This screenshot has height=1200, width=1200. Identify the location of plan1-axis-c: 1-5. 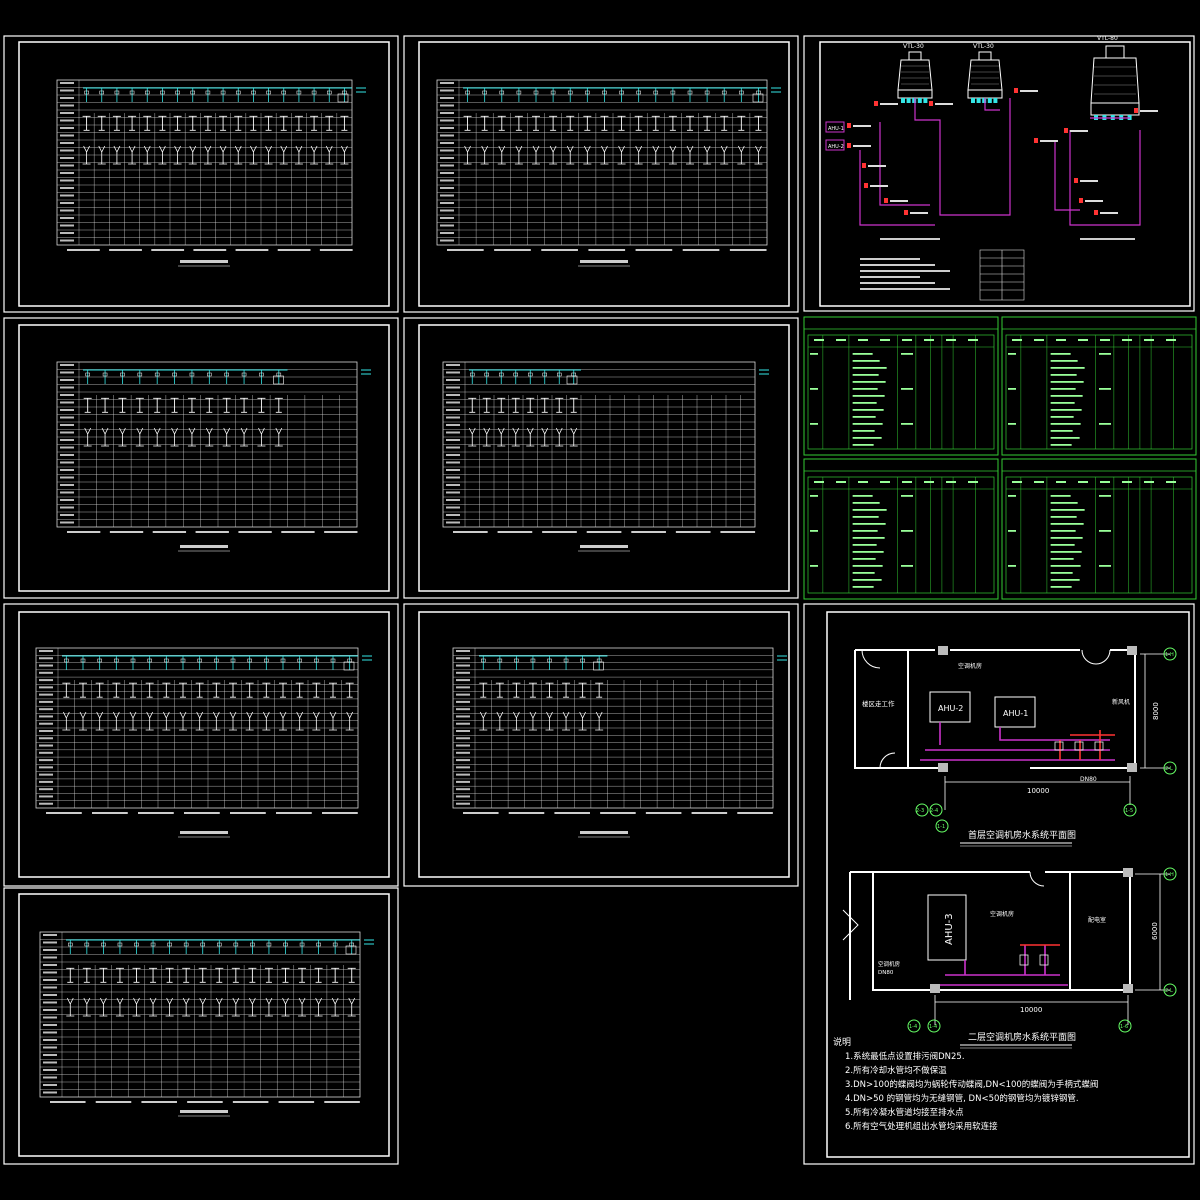
(1129, 811).